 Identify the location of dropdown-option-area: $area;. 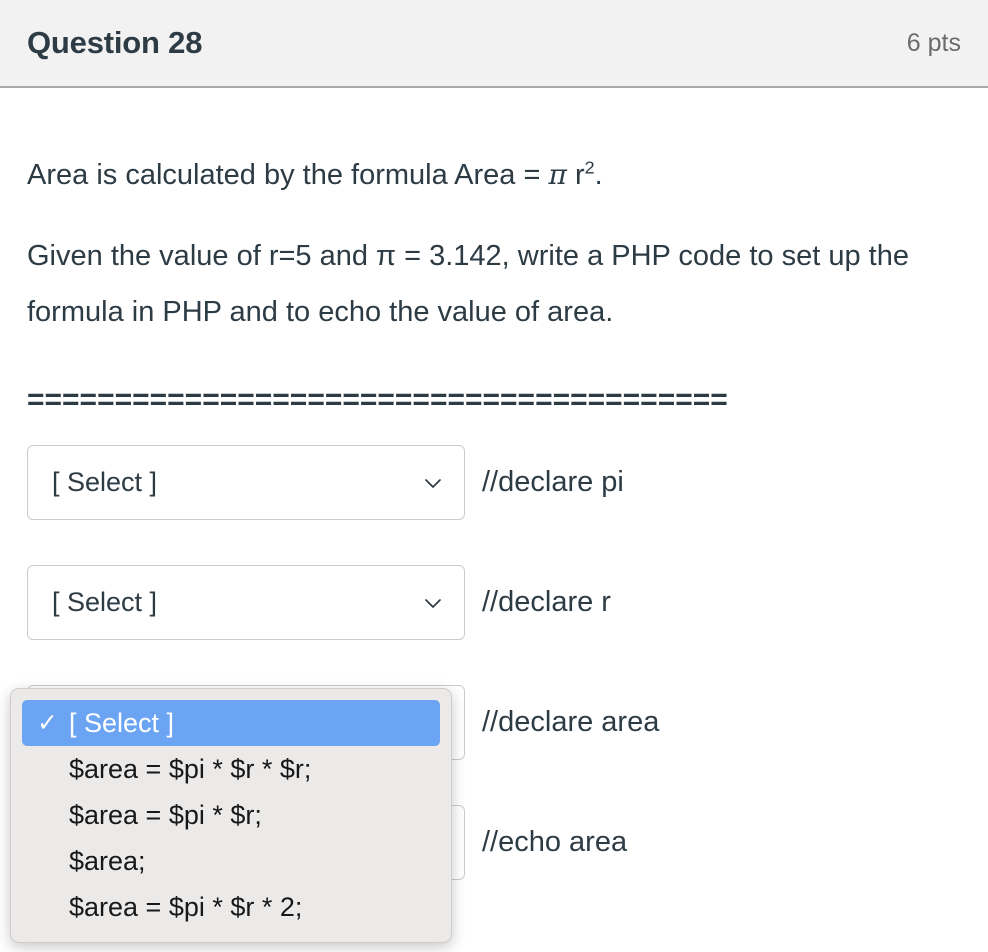
(231, 861).